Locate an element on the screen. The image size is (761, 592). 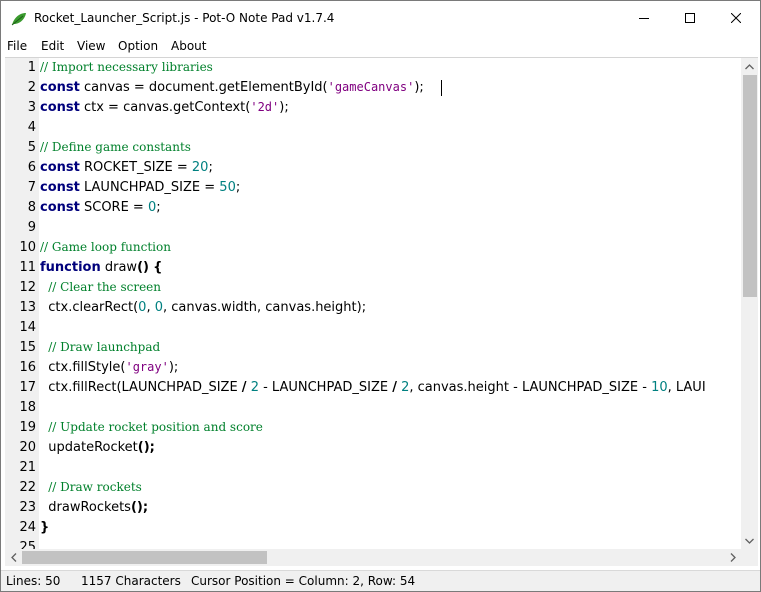
minimize-button is located at coordinates (644, 18).